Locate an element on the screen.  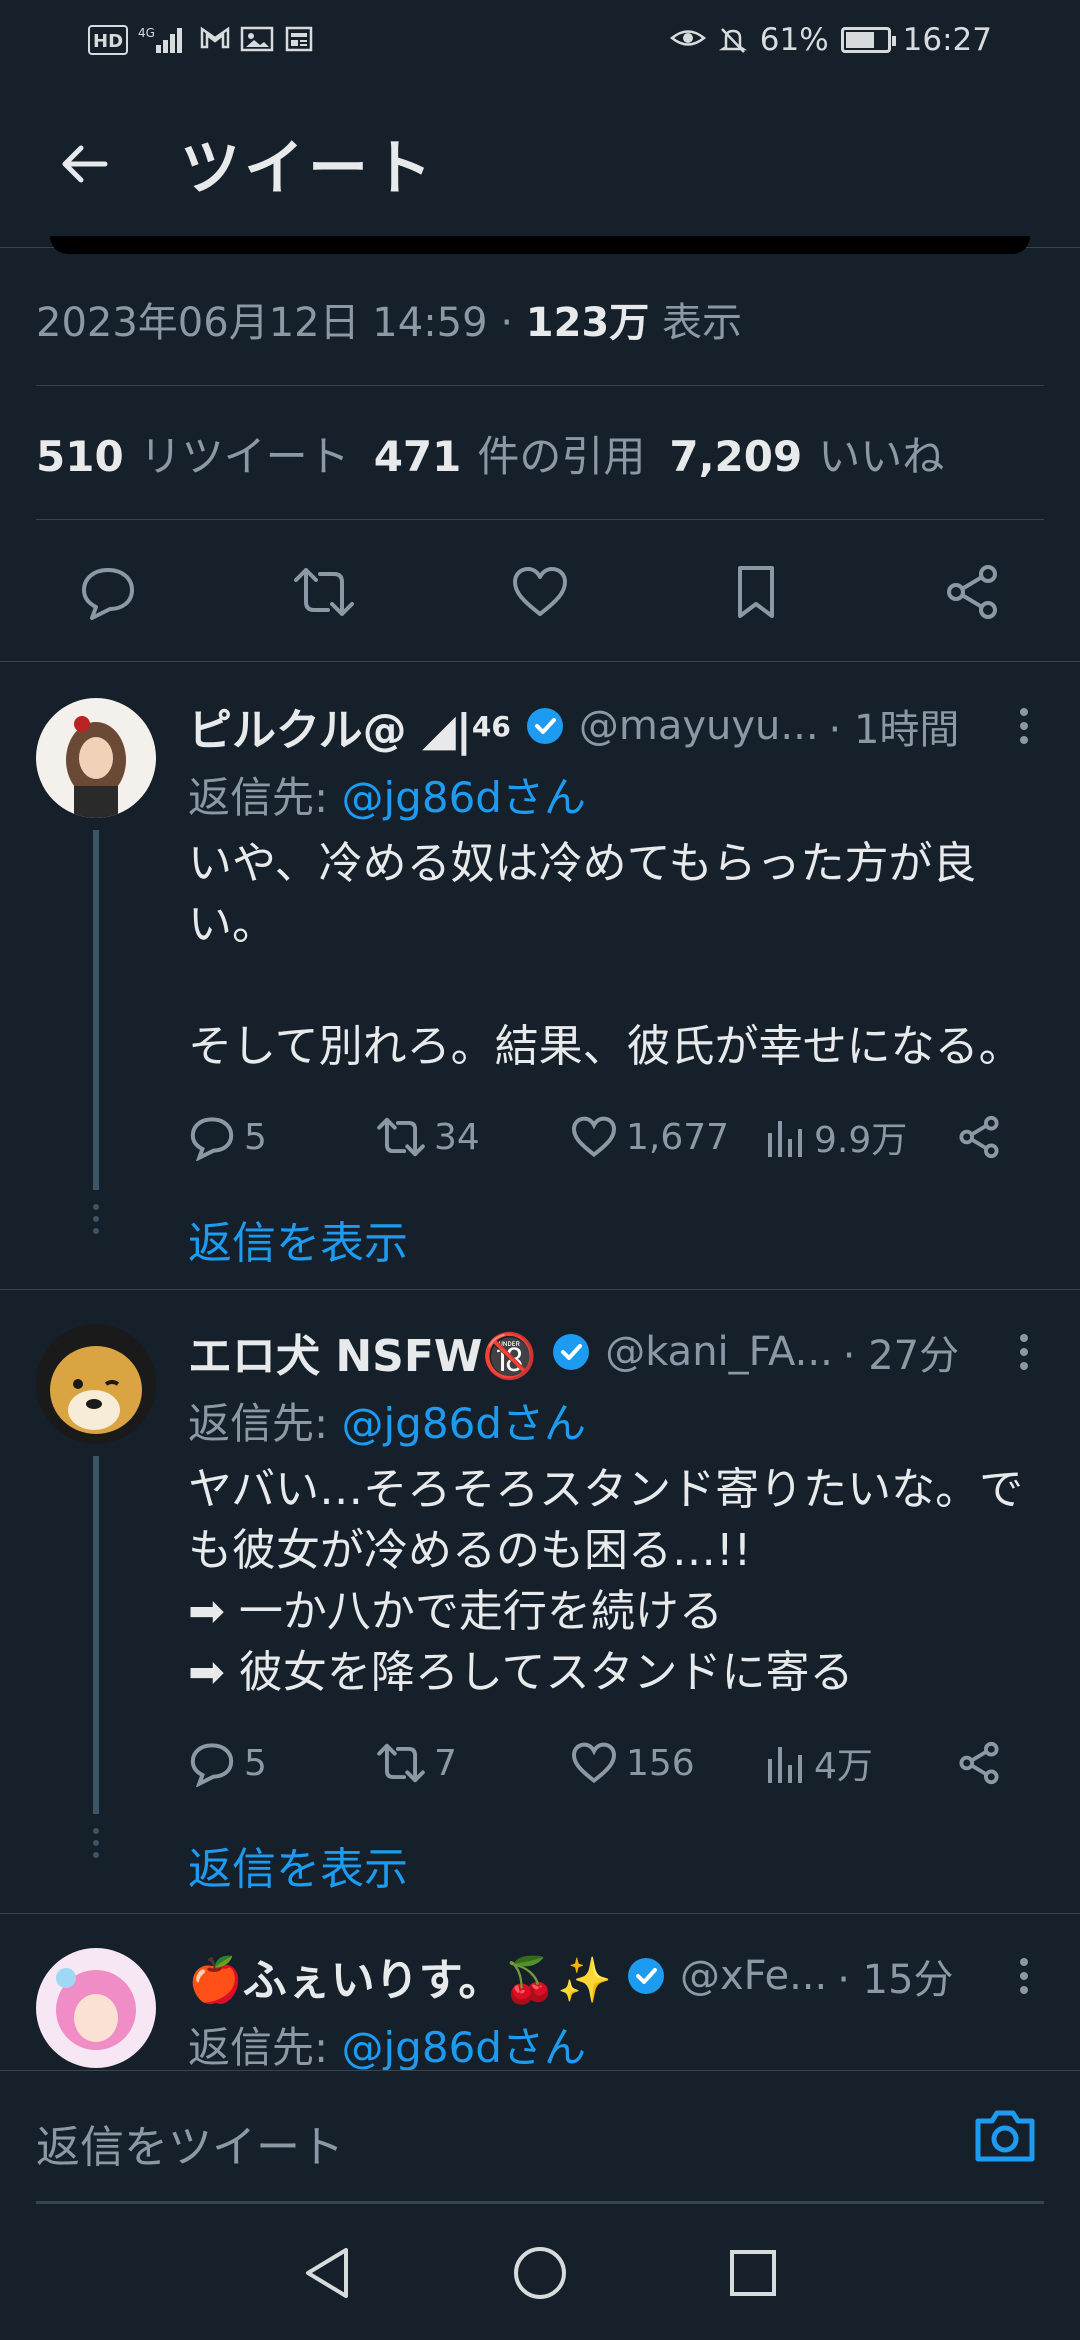
circle-home-icon is located at coordinates (539, 2273).